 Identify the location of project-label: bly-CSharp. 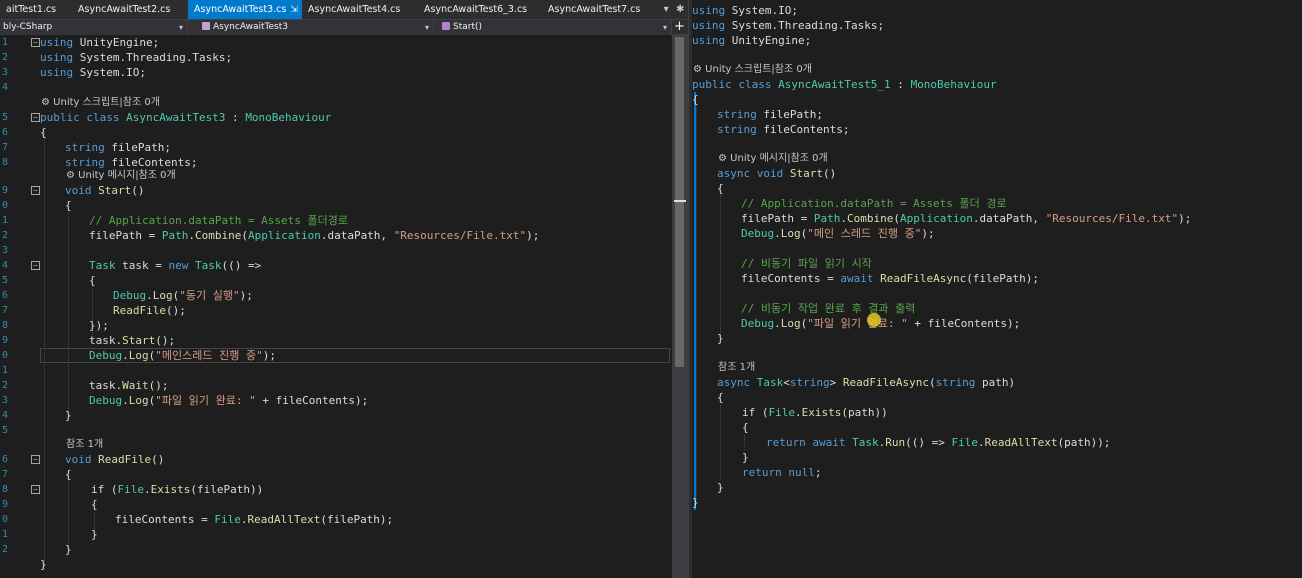
(28, 27).